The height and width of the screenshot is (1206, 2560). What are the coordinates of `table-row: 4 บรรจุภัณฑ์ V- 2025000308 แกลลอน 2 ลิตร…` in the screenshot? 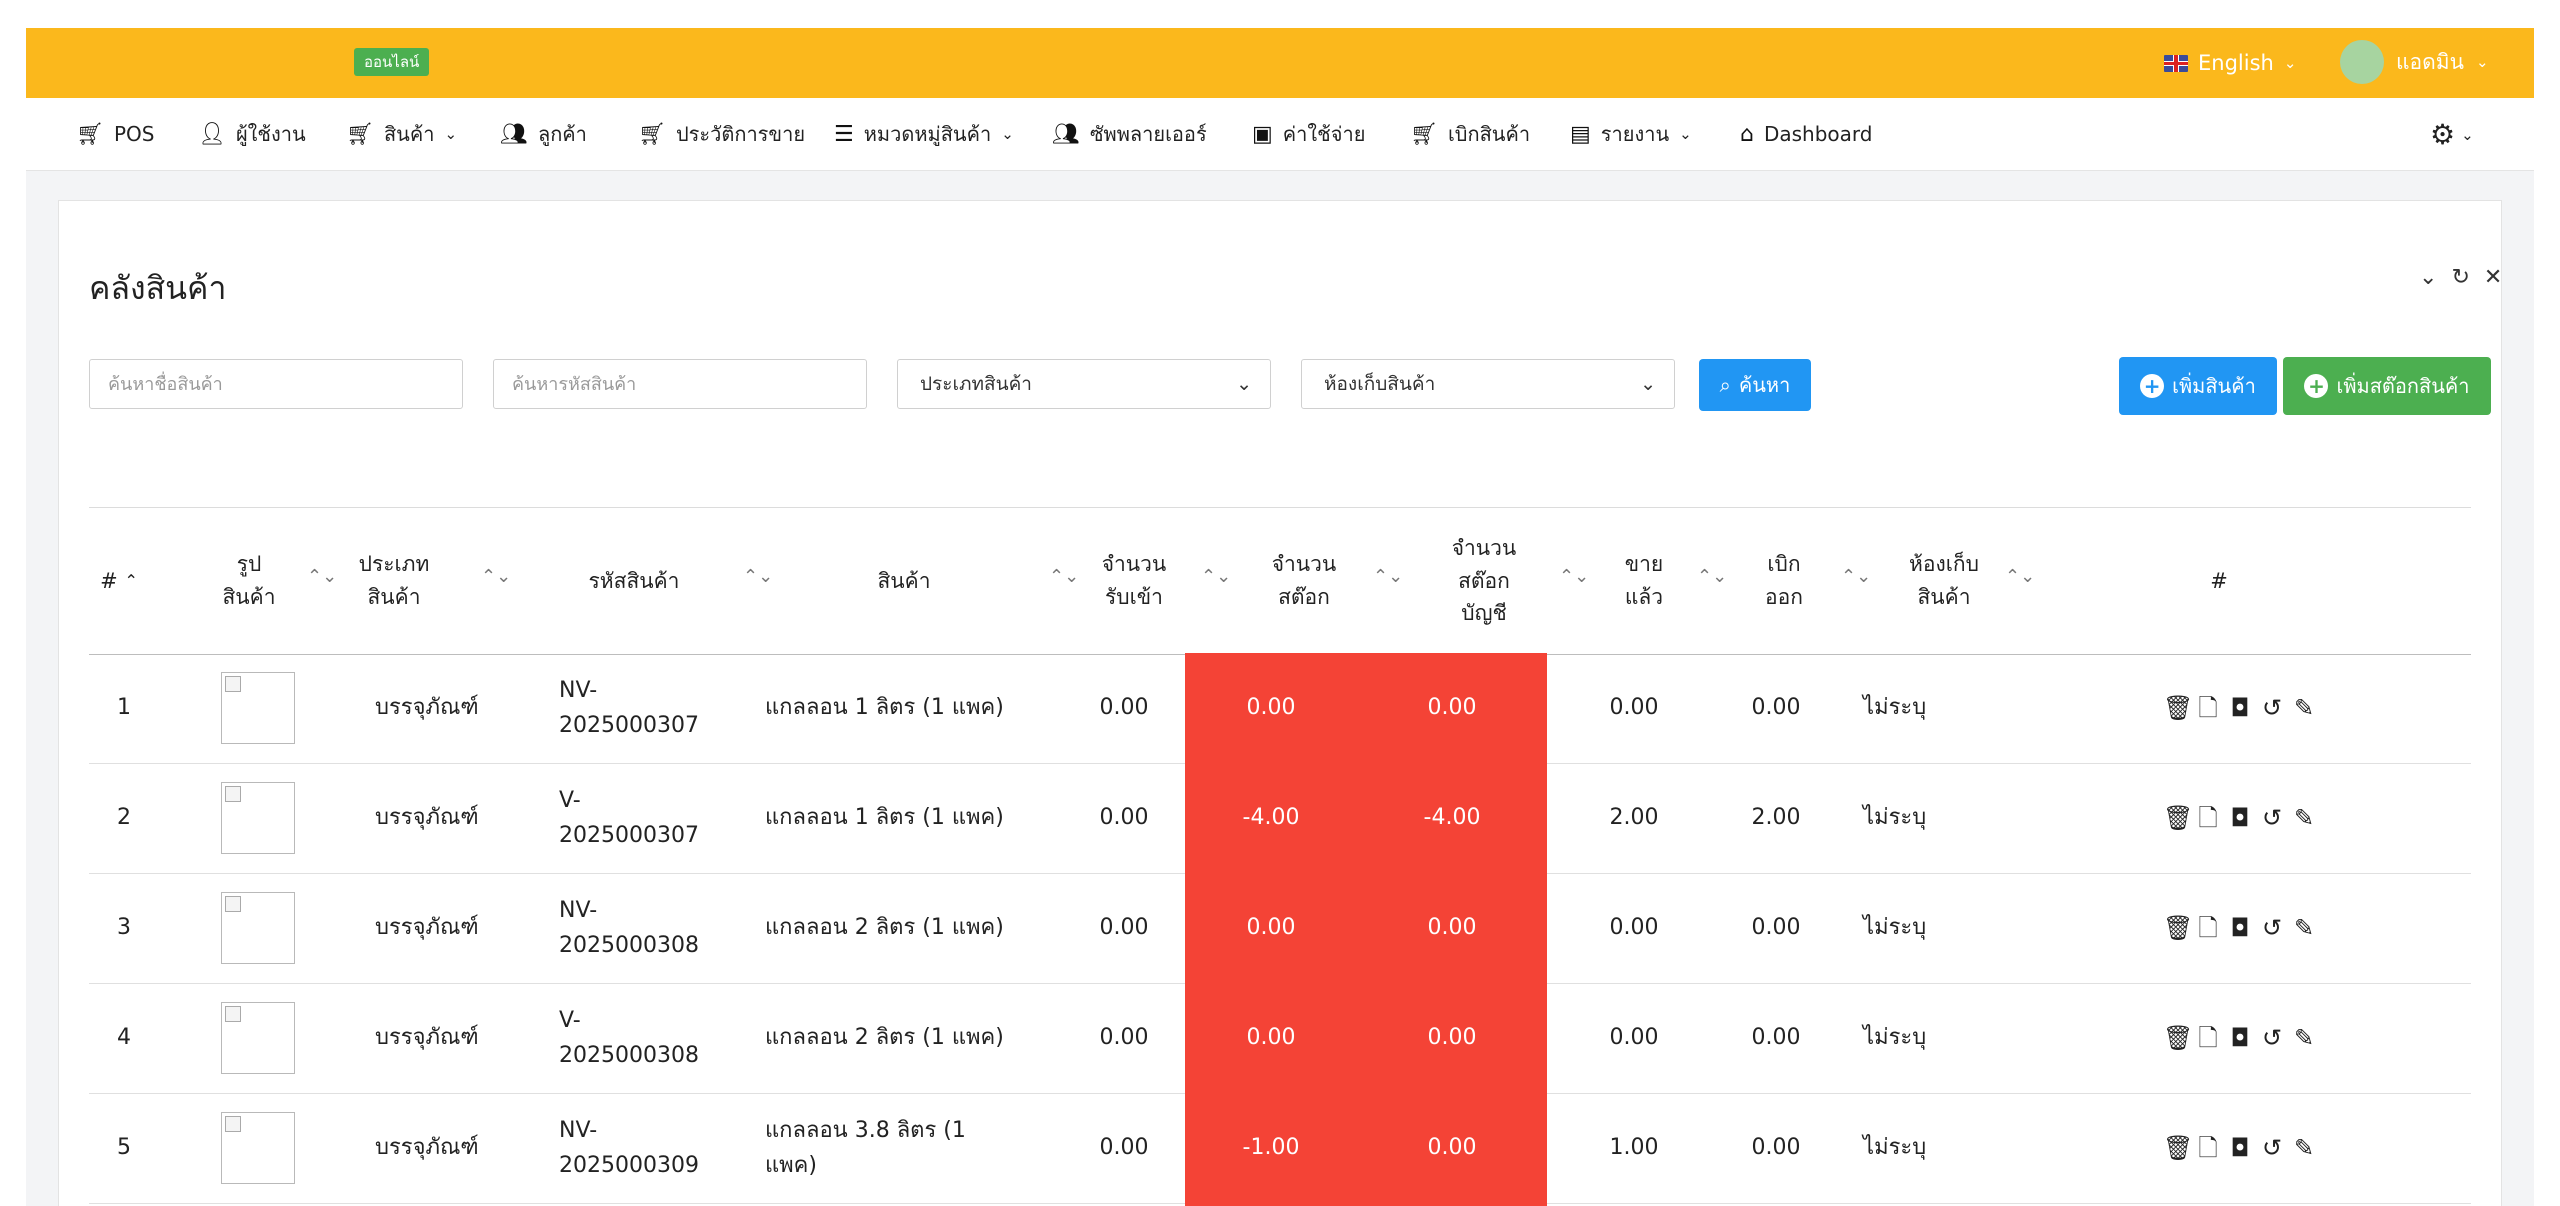 It's located at (1280, 1038).